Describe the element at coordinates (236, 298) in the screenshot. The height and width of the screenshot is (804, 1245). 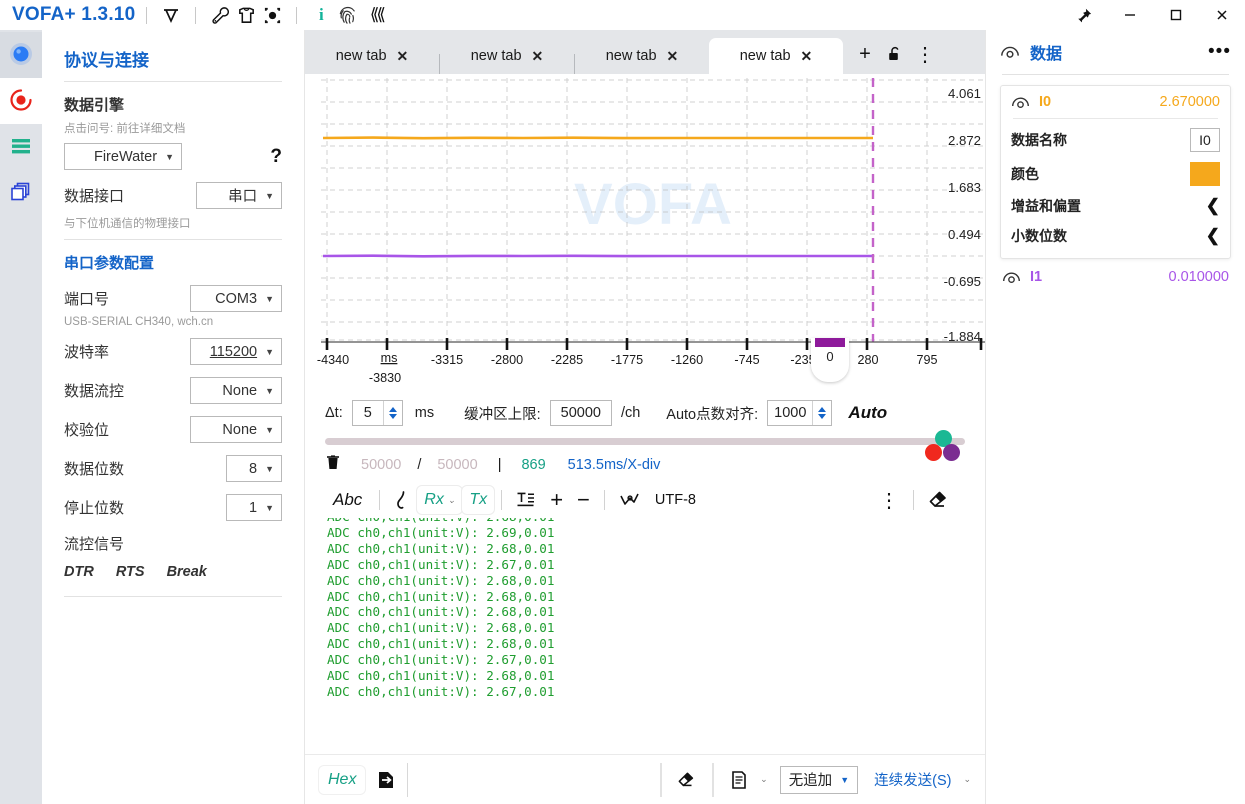
I see `port-select: COM3 ▼` at that location.